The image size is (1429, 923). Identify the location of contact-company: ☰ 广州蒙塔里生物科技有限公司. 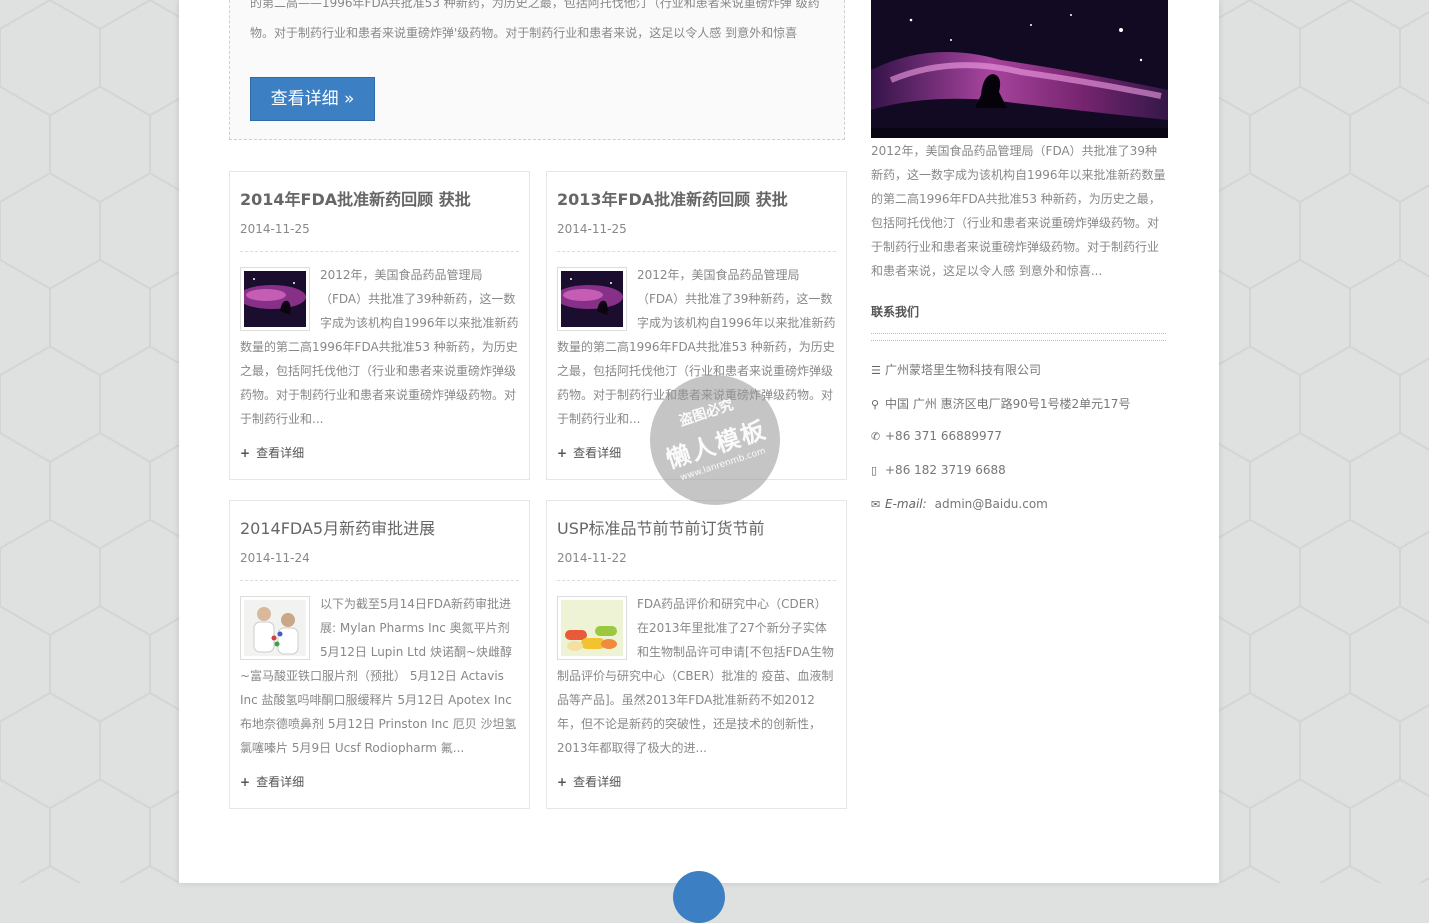
(956, 369).